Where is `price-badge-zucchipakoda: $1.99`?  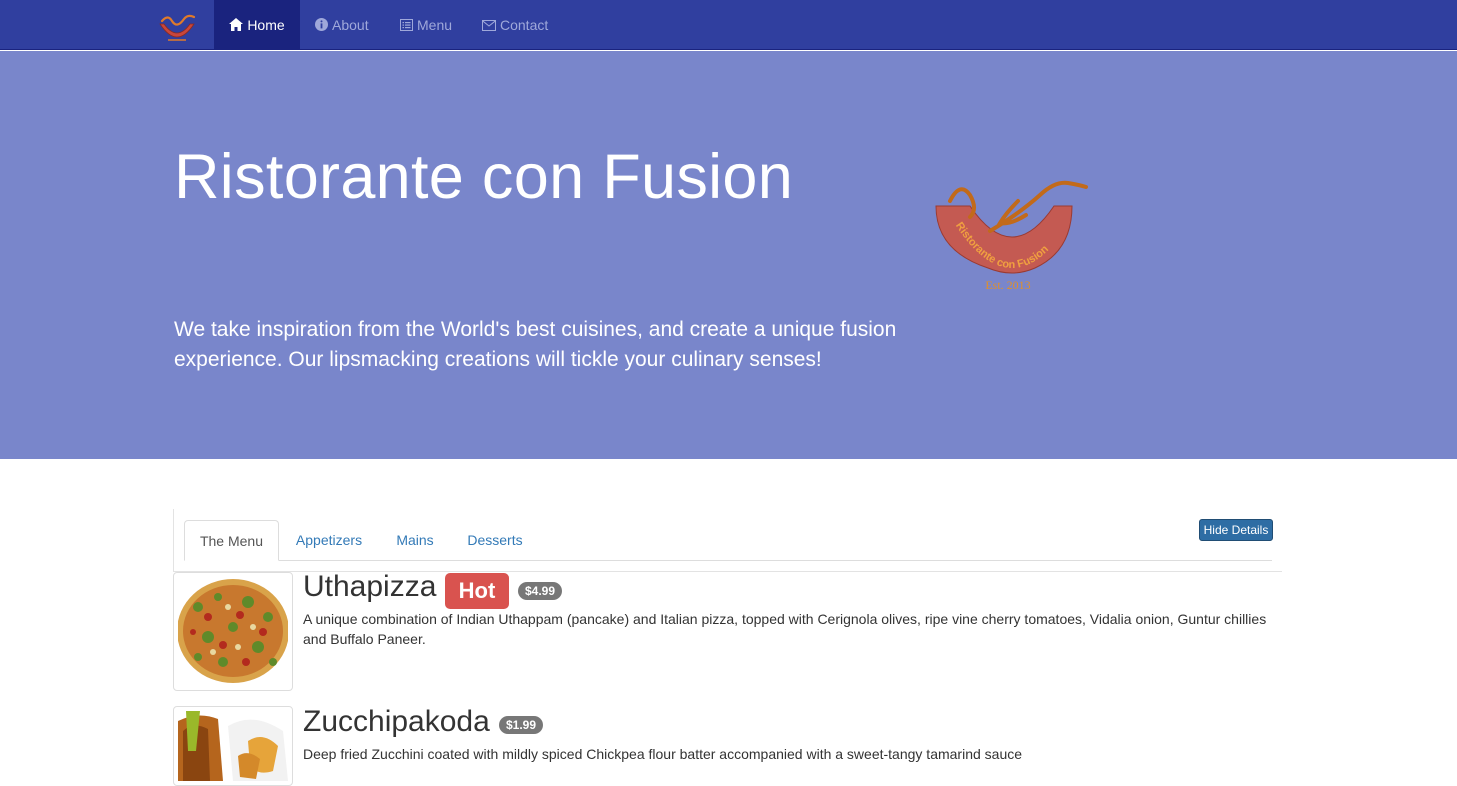
price-badge-zucchipakoda: $1.99 is located at coordinates (521, 725).